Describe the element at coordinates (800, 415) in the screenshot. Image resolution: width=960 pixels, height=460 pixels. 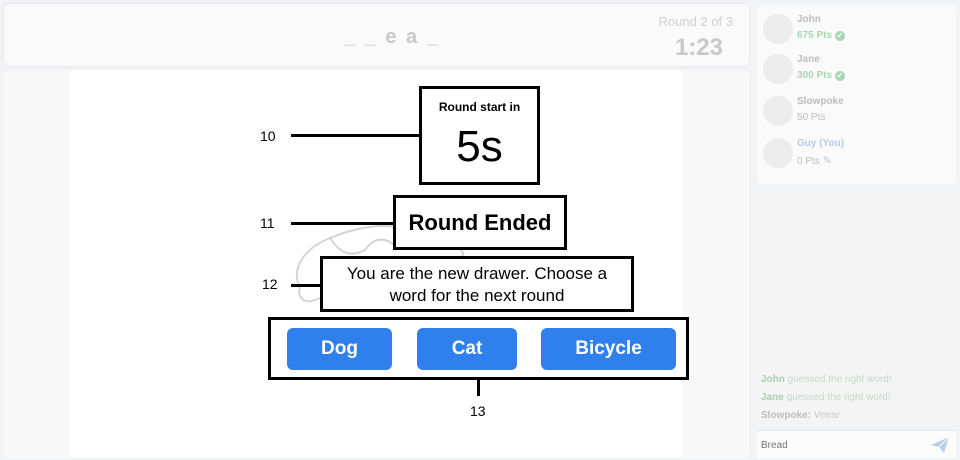
I see `chat-message: Slowpoke: Veear` at that location.